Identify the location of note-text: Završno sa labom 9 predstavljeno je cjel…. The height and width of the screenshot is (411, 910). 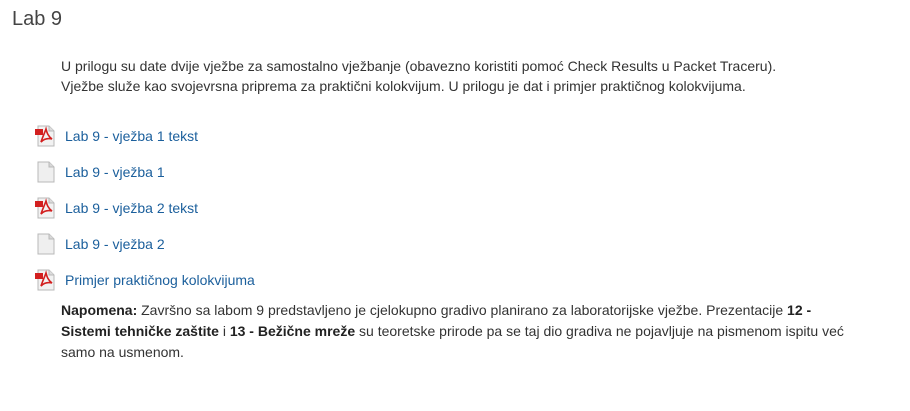
(462, 310).